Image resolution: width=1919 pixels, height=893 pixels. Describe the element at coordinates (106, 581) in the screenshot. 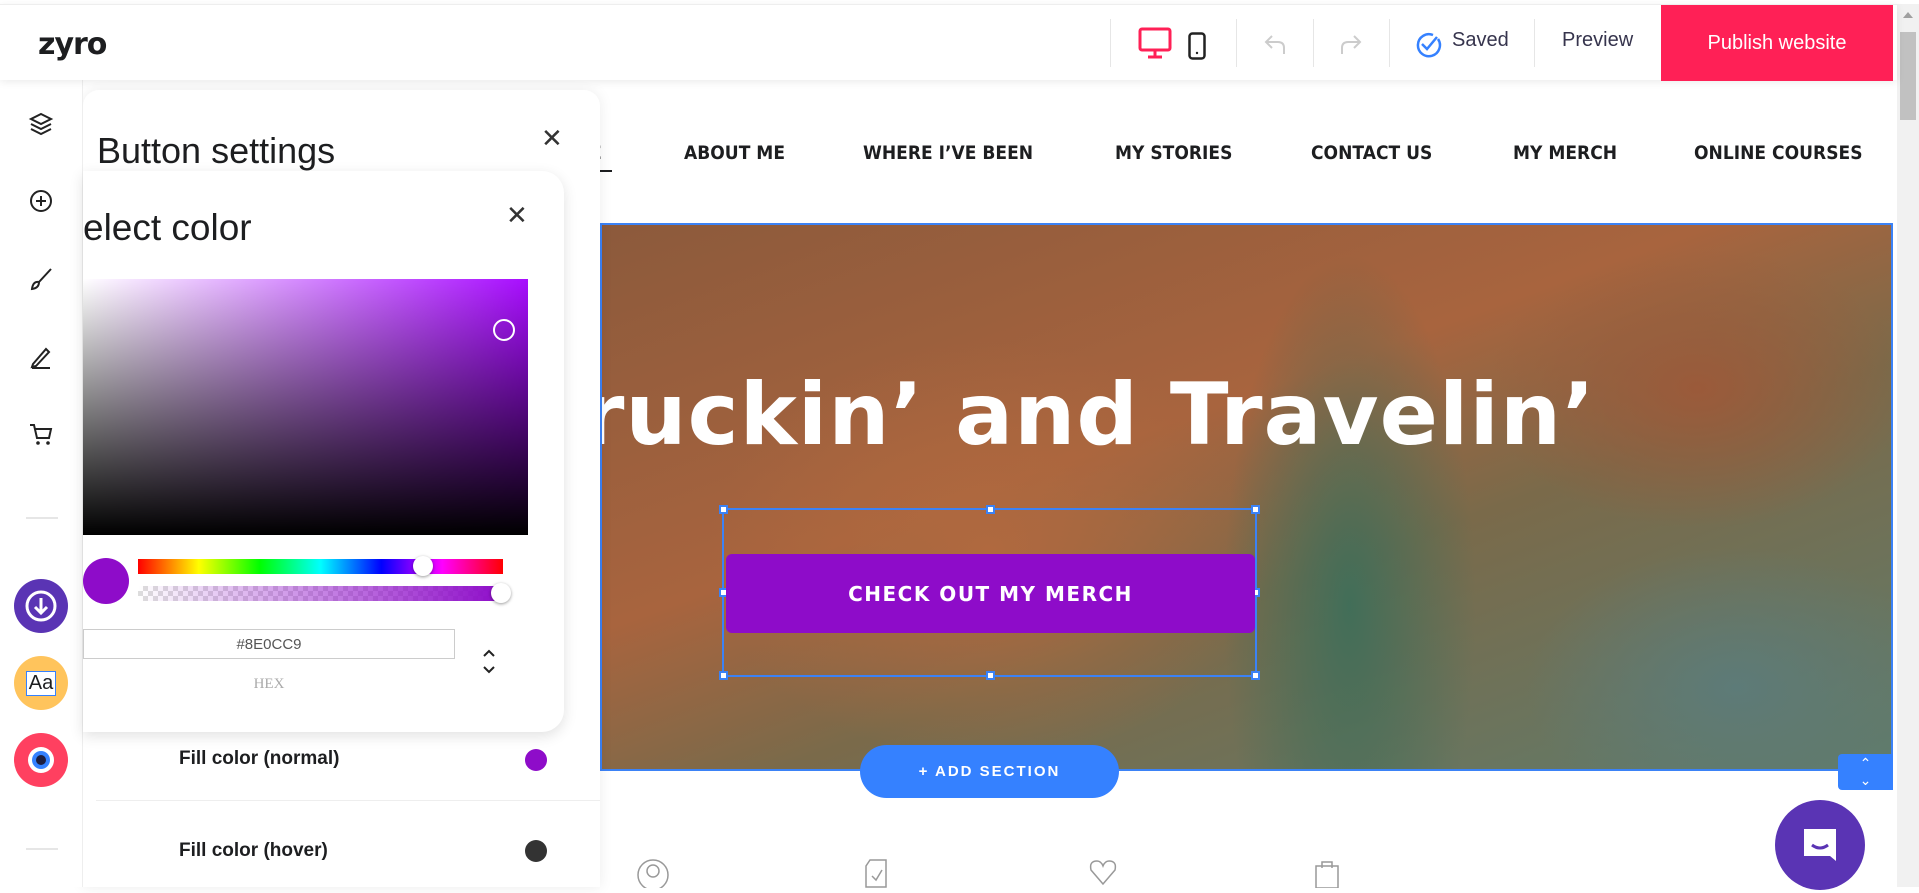

I see `current-color-swatch` at that location.